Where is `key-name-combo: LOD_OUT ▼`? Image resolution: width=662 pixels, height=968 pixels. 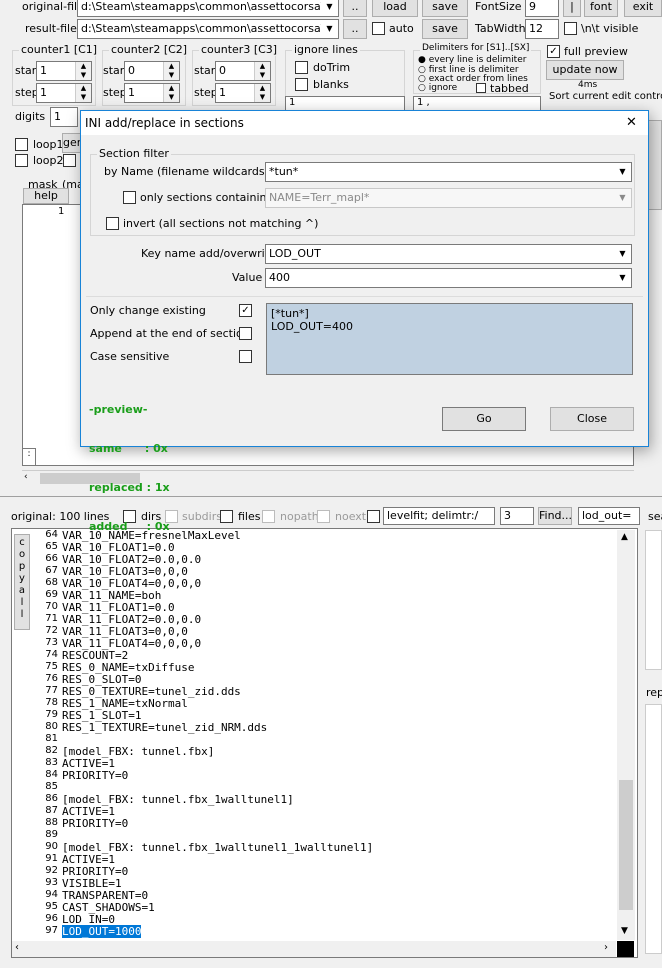 key-name-combo: LOD_OUT ▼ is located at coordinates (448, 254).